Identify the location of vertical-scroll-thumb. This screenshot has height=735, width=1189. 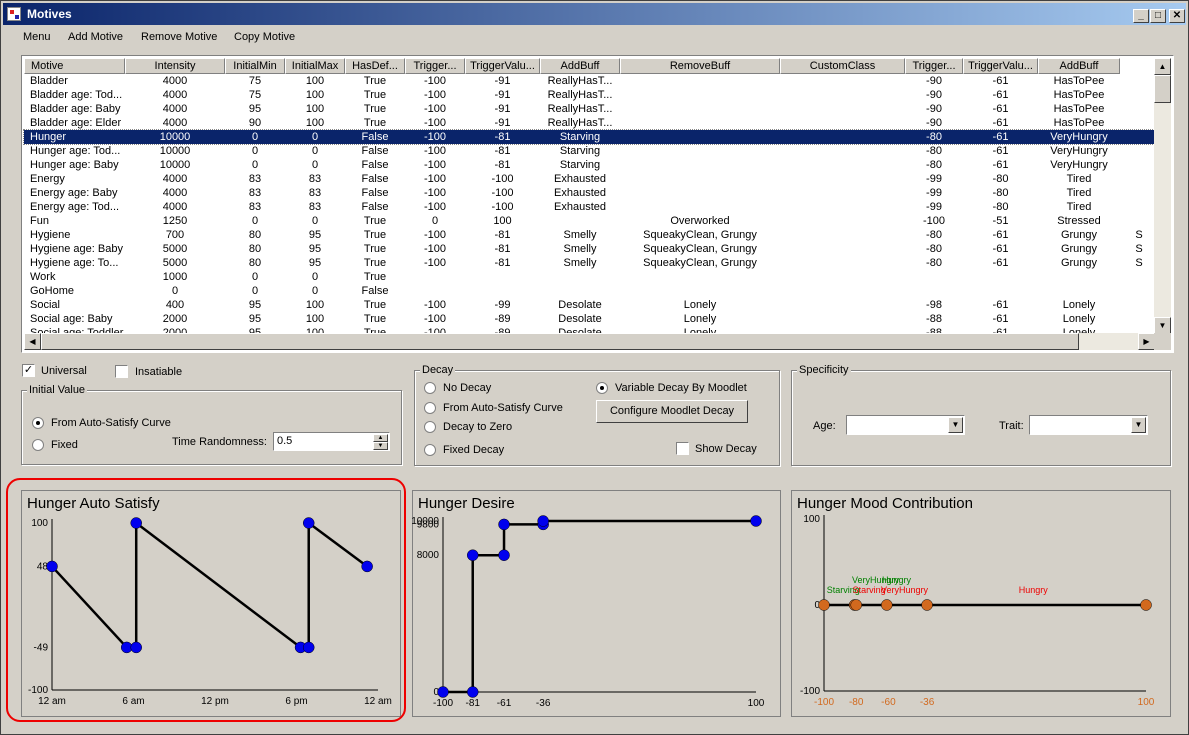
(1162, 89).